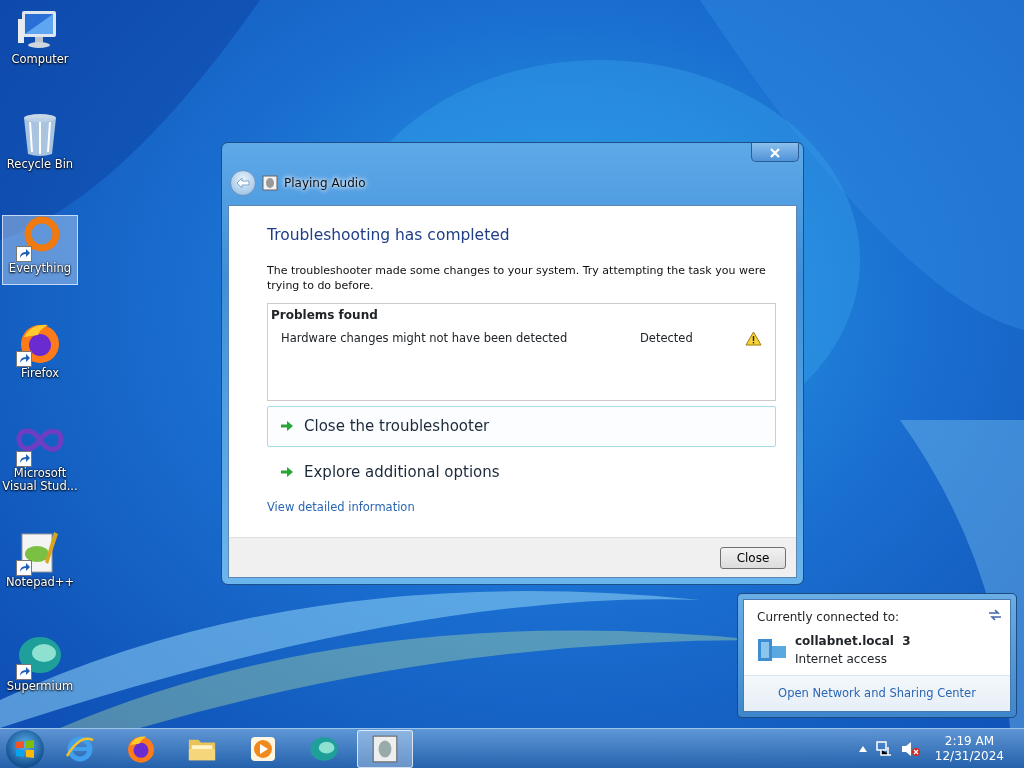 This screenshot has height=768, width=1024. I want to click on close-button: Close, so click(753, 557).